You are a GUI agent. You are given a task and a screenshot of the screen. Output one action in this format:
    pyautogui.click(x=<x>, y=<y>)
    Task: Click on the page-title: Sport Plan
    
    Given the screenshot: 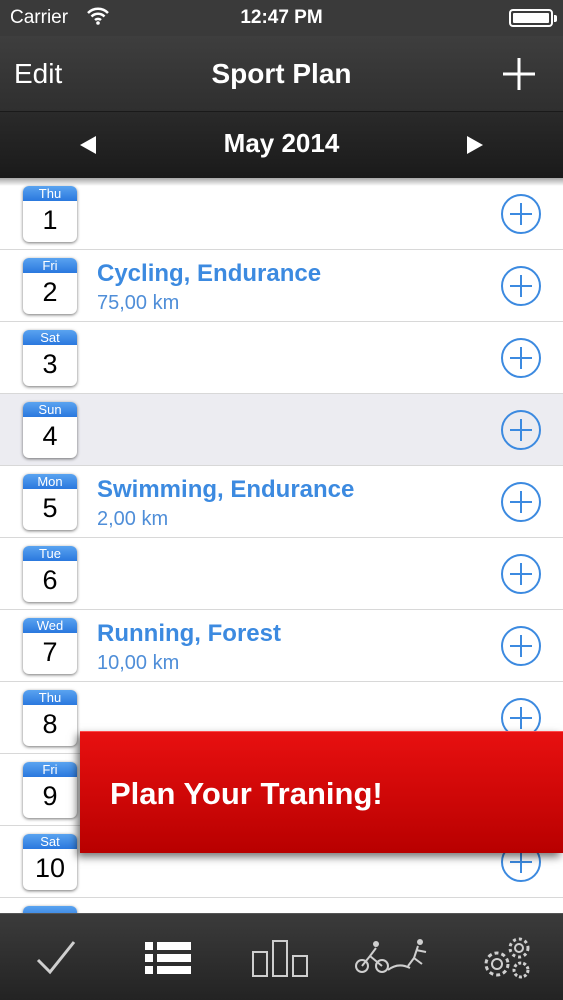 What is the action you would take?
    pyautogui.click(x=281, y=73)
    